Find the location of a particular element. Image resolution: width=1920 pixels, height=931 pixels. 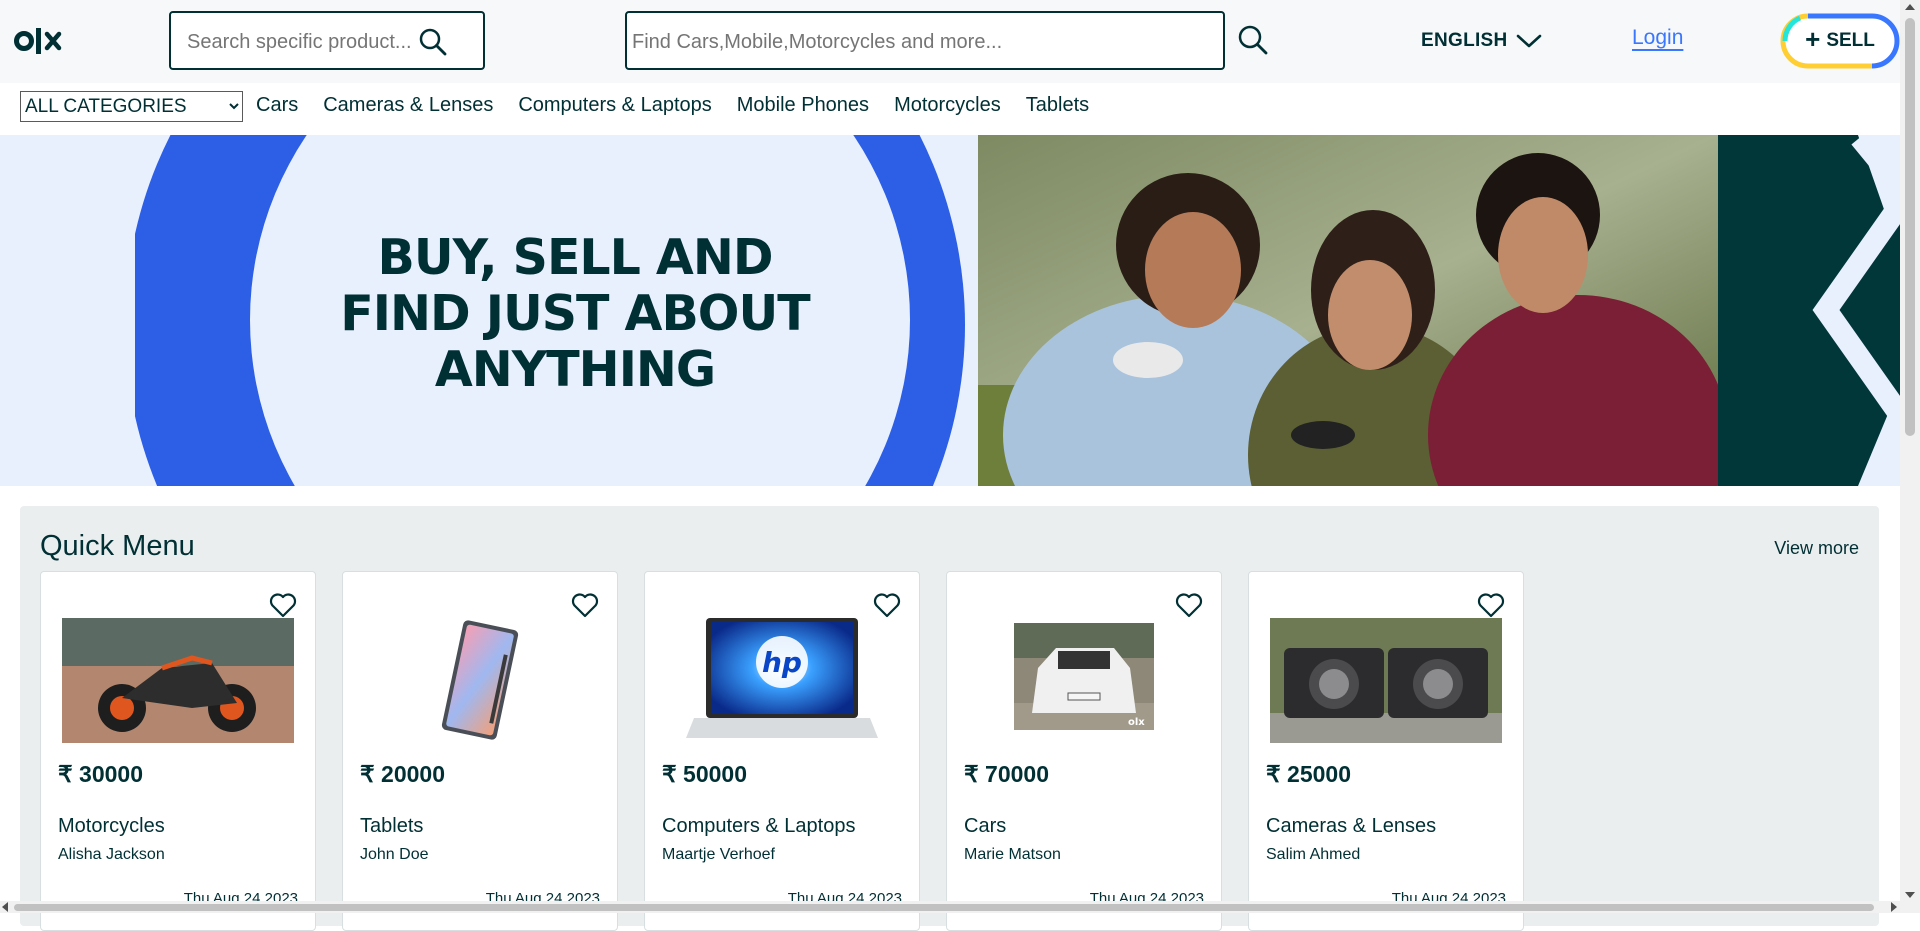

motorcycle-photo-icon is located at coordinates (178, 680).